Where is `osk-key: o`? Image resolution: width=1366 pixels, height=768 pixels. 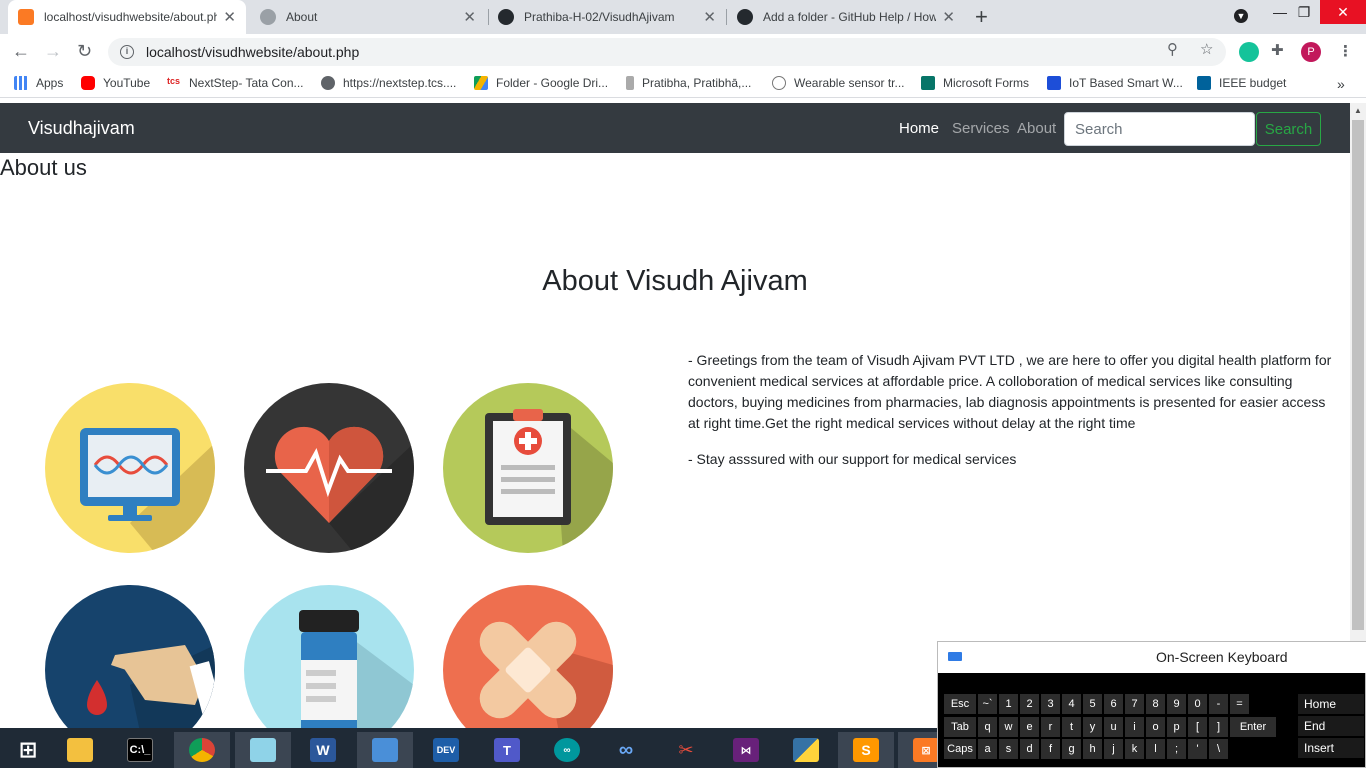 osk-key: o is located at coordinates (1155, 727).